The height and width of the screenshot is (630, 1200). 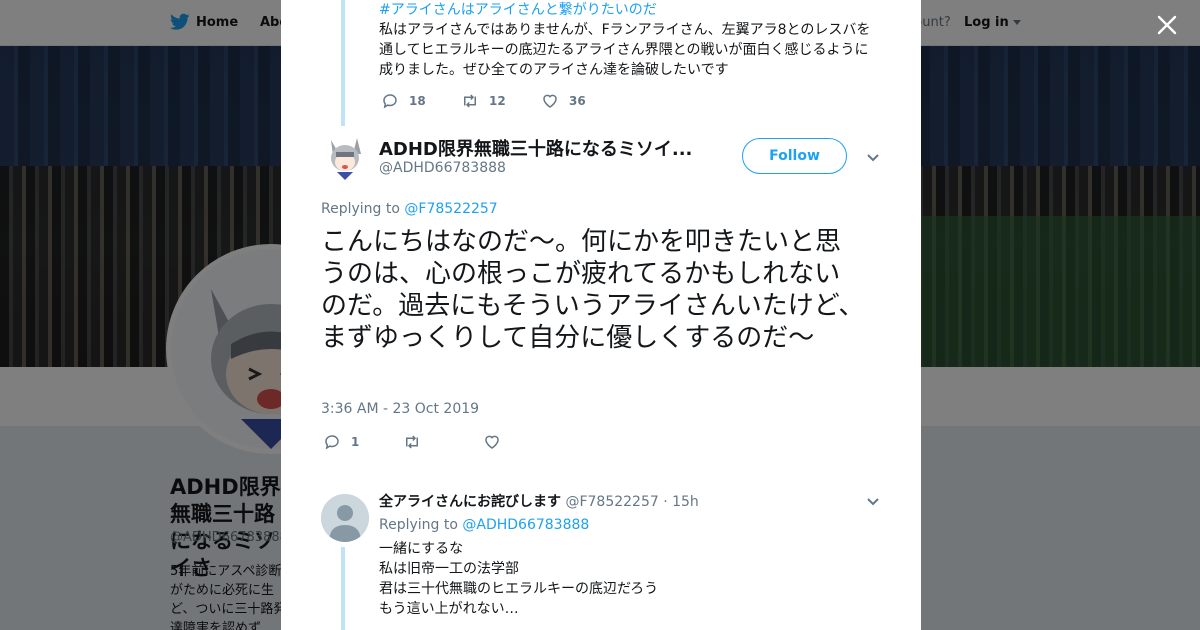 I want to click on reply-tweet-line: 君は三十代無職のヒエラルキーの底辺だろう, so click(x=519, y=589).